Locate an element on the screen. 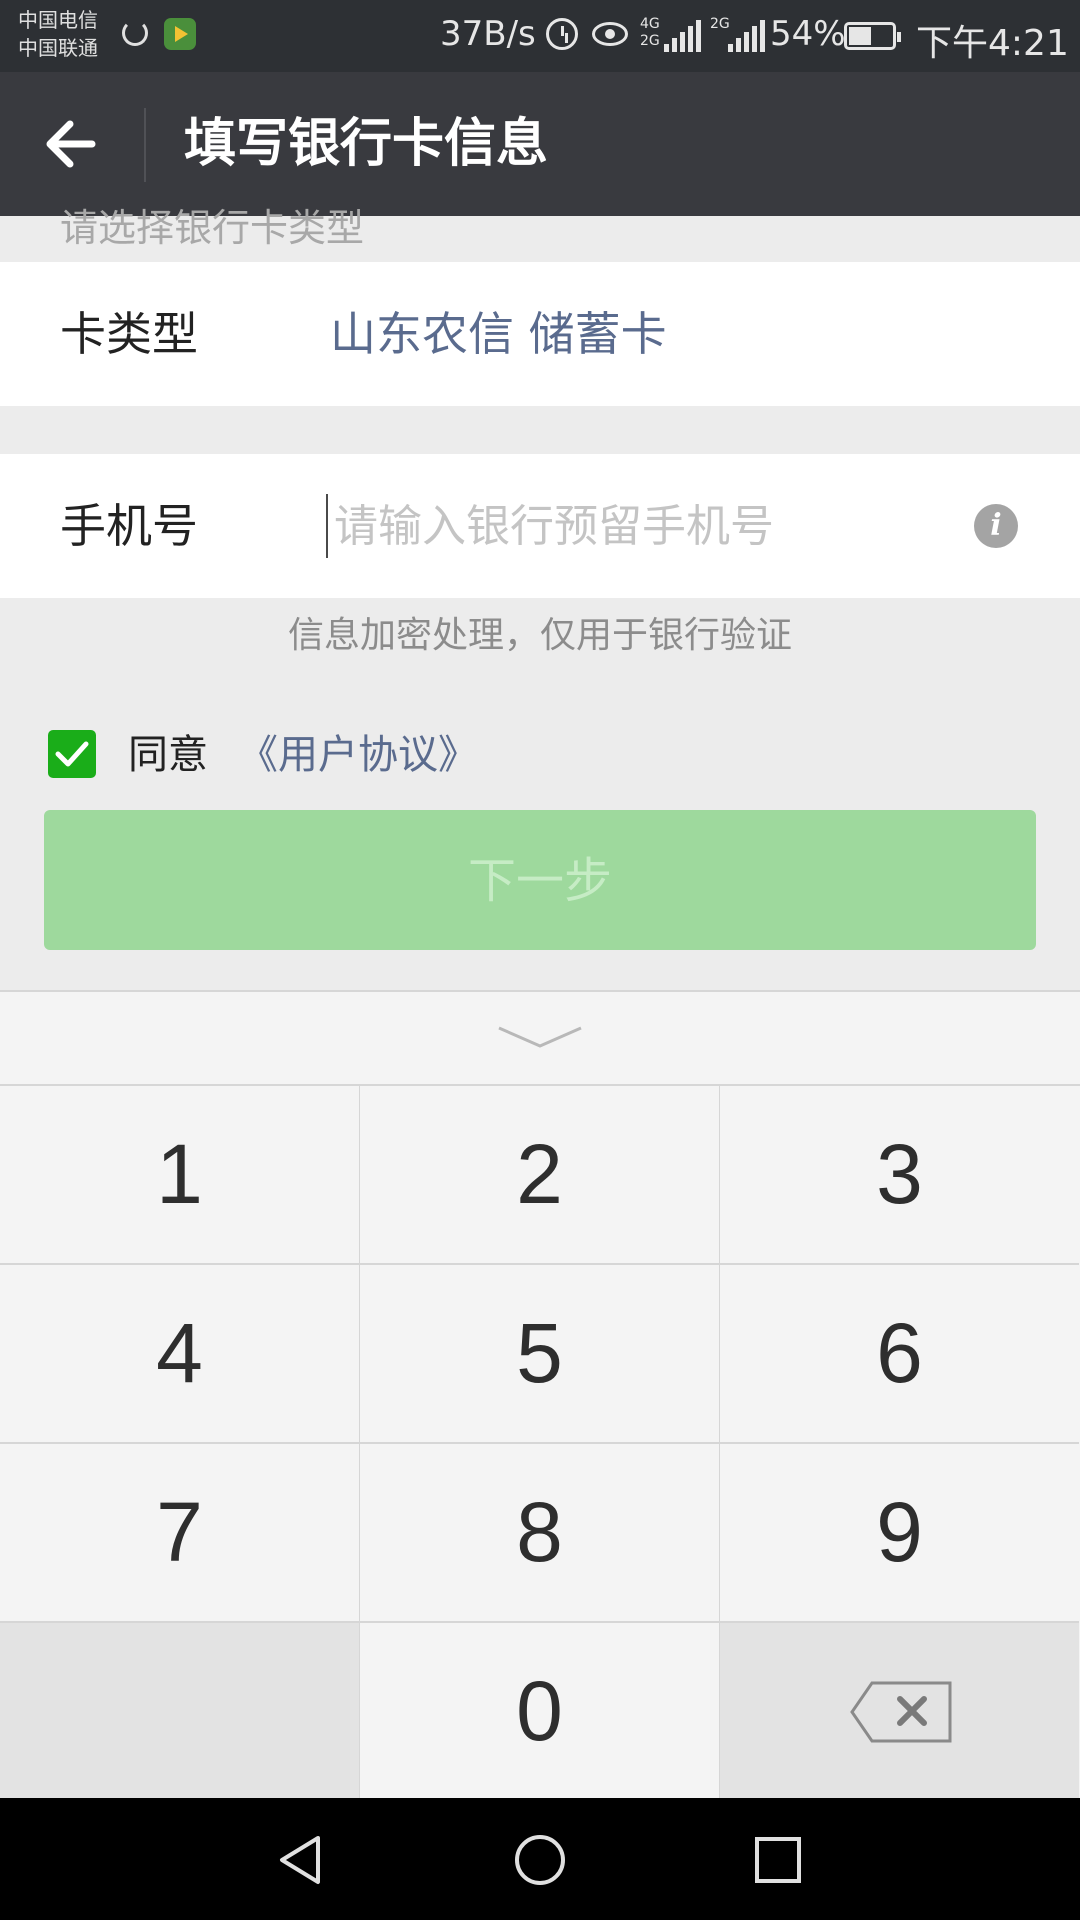 The width and height of the screenshot is (1080, 1920). key-0: 0 is located at coordinates (540, 1711).